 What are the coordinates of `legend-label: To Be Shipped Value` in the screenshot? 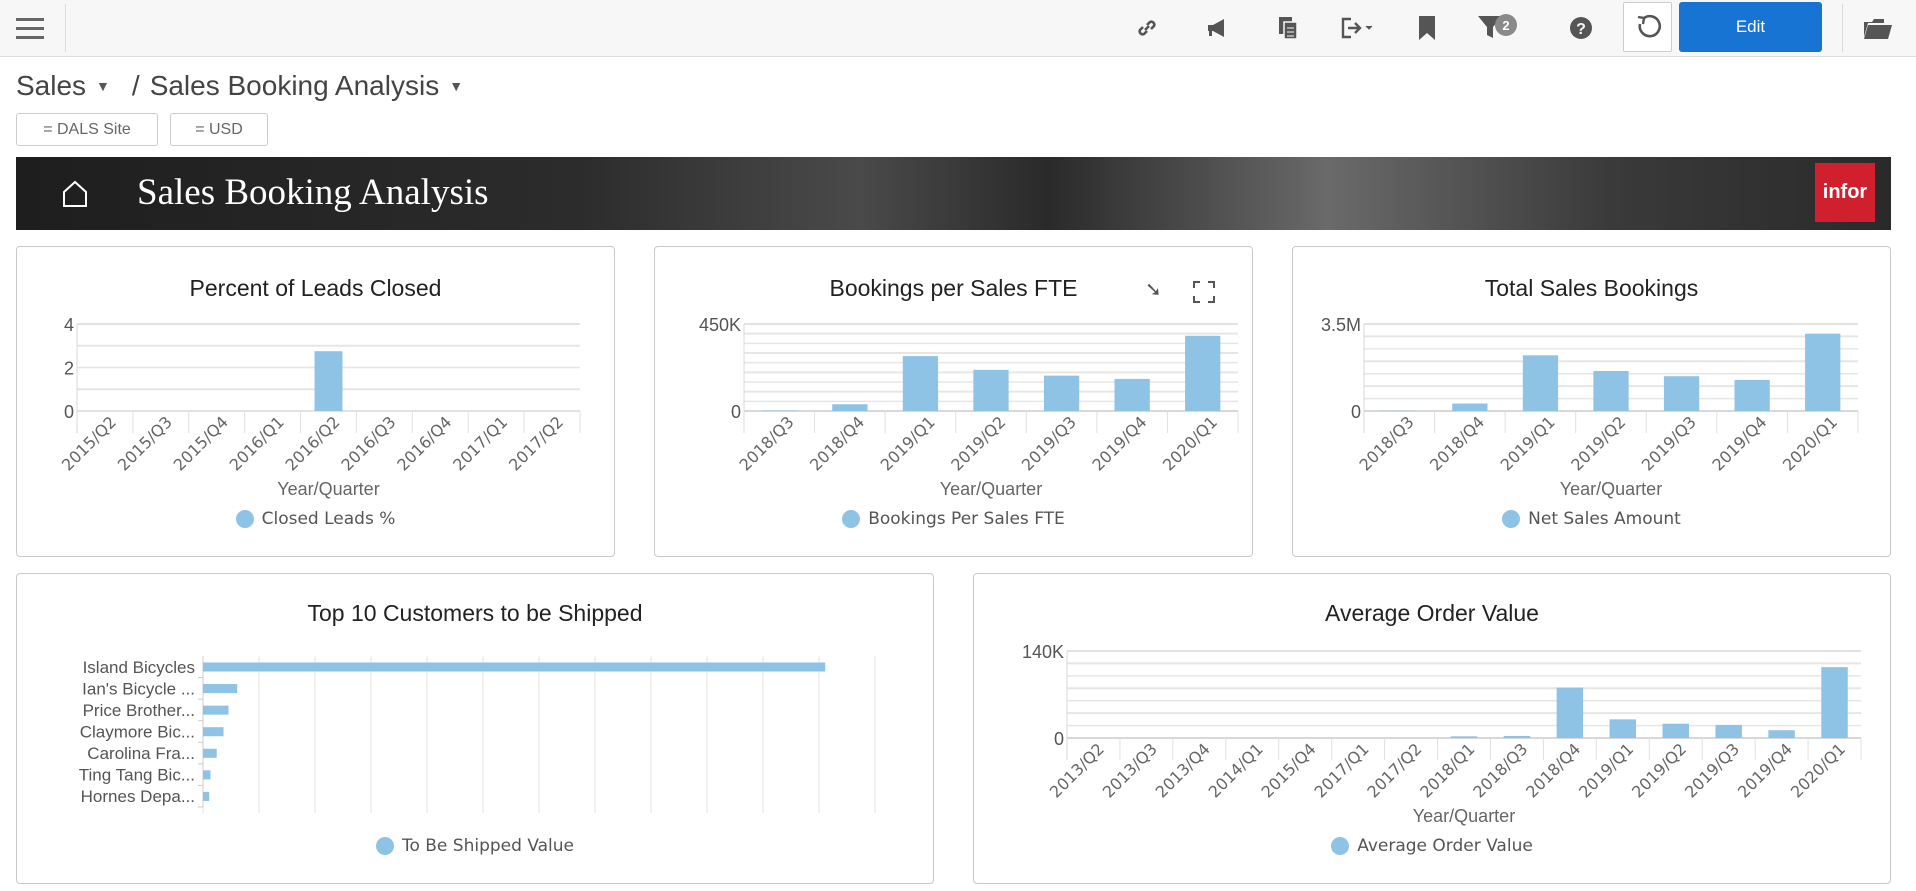 It's located at (488, 846).